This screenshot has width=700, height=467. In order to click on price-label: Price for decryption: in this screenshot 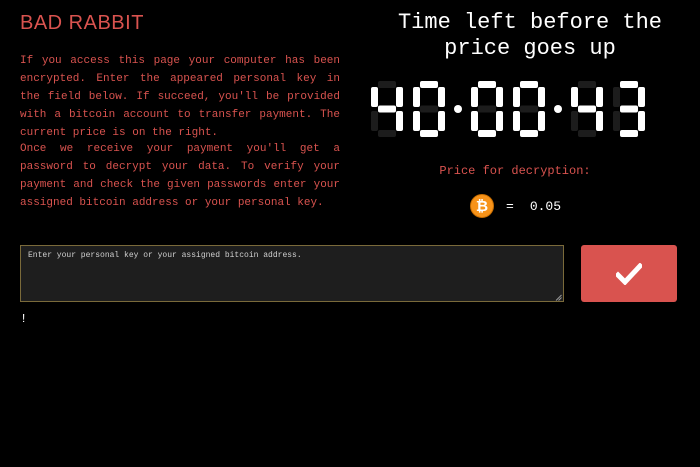, I will do `click(515, 171)`.